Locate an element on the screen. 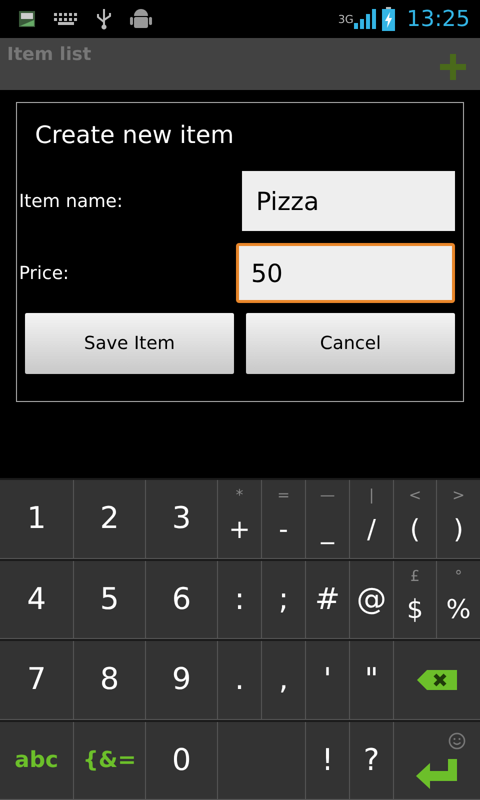 Image resolution: width=480 pixels, height=800 pixels. dialog-button: Save Item is located at coordinates (129, 343).